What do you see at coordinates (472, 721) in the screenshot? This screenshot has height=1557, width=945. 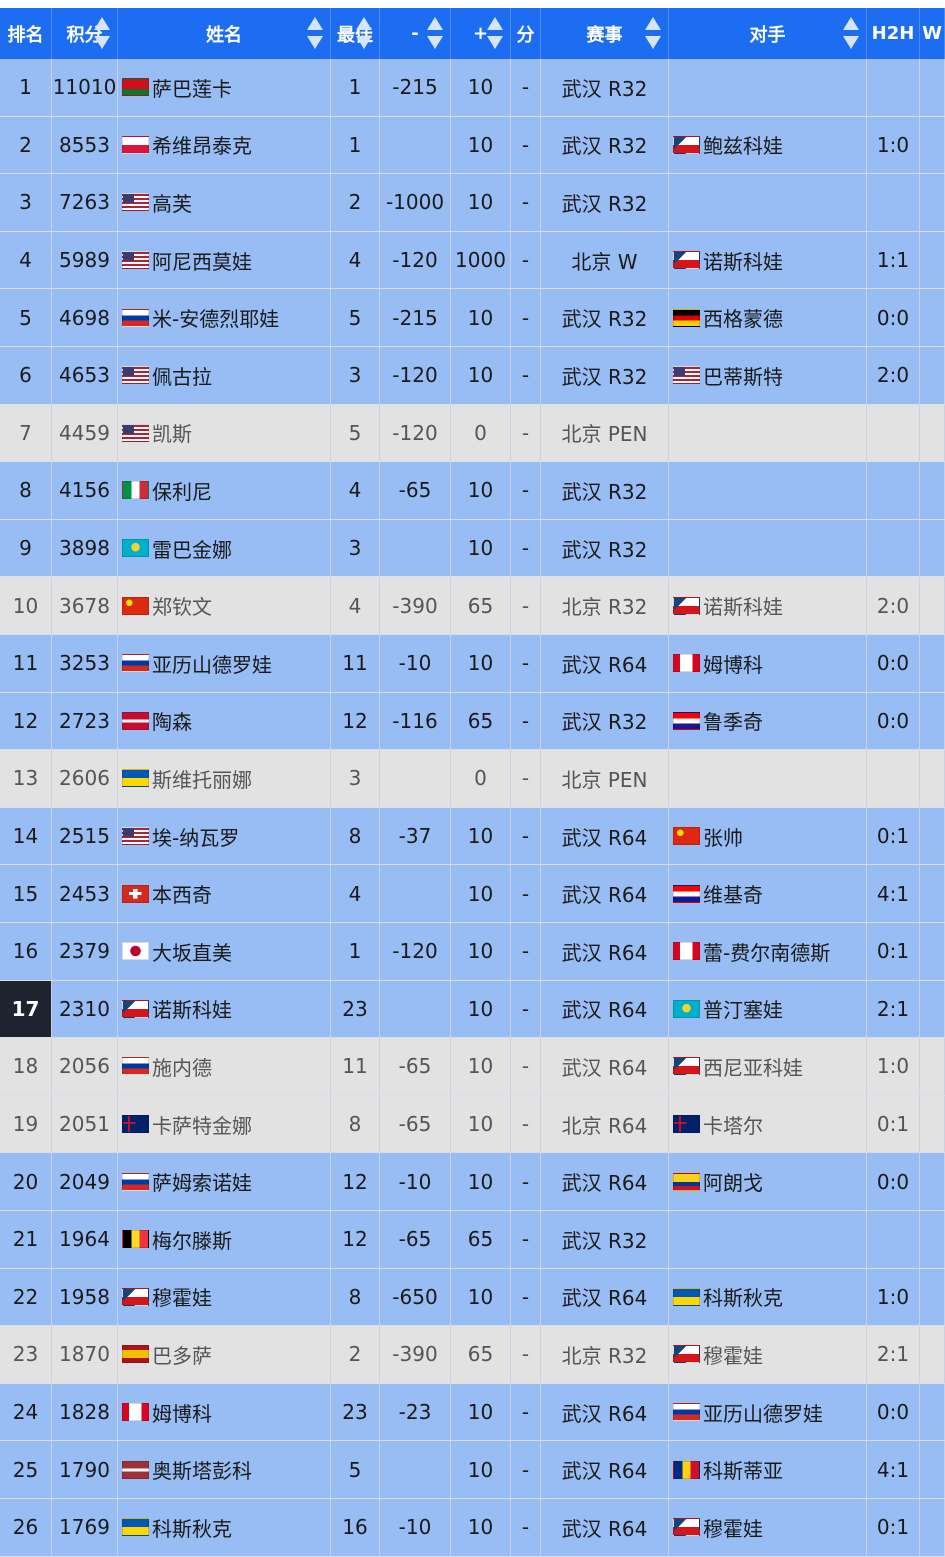 I see `table-row: 12 2723 陶森 12 -116 65 - 武汉 R32 鲁季奇 0:0` at bounding box center [472, 721].